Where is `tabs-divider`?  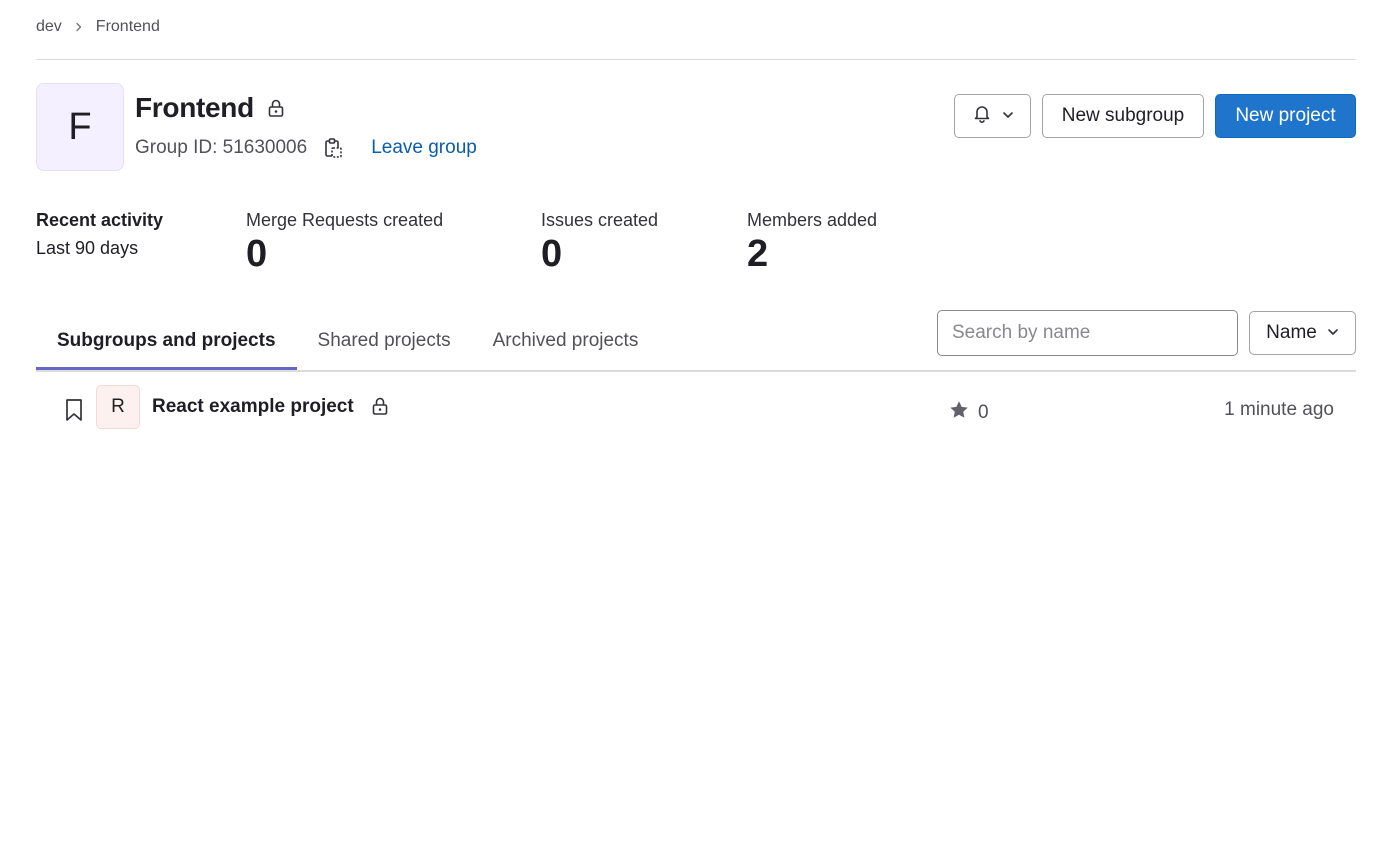 tabs-divider is located at coordinates (696, 371).